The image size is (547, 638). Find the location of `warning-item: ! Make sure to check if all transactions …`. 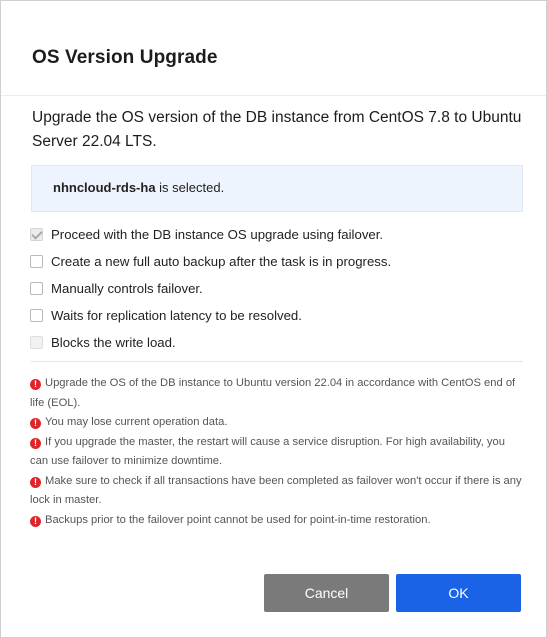

warning-item: ! Make sure to check if all transactions … is located at coordinates (277, 491).